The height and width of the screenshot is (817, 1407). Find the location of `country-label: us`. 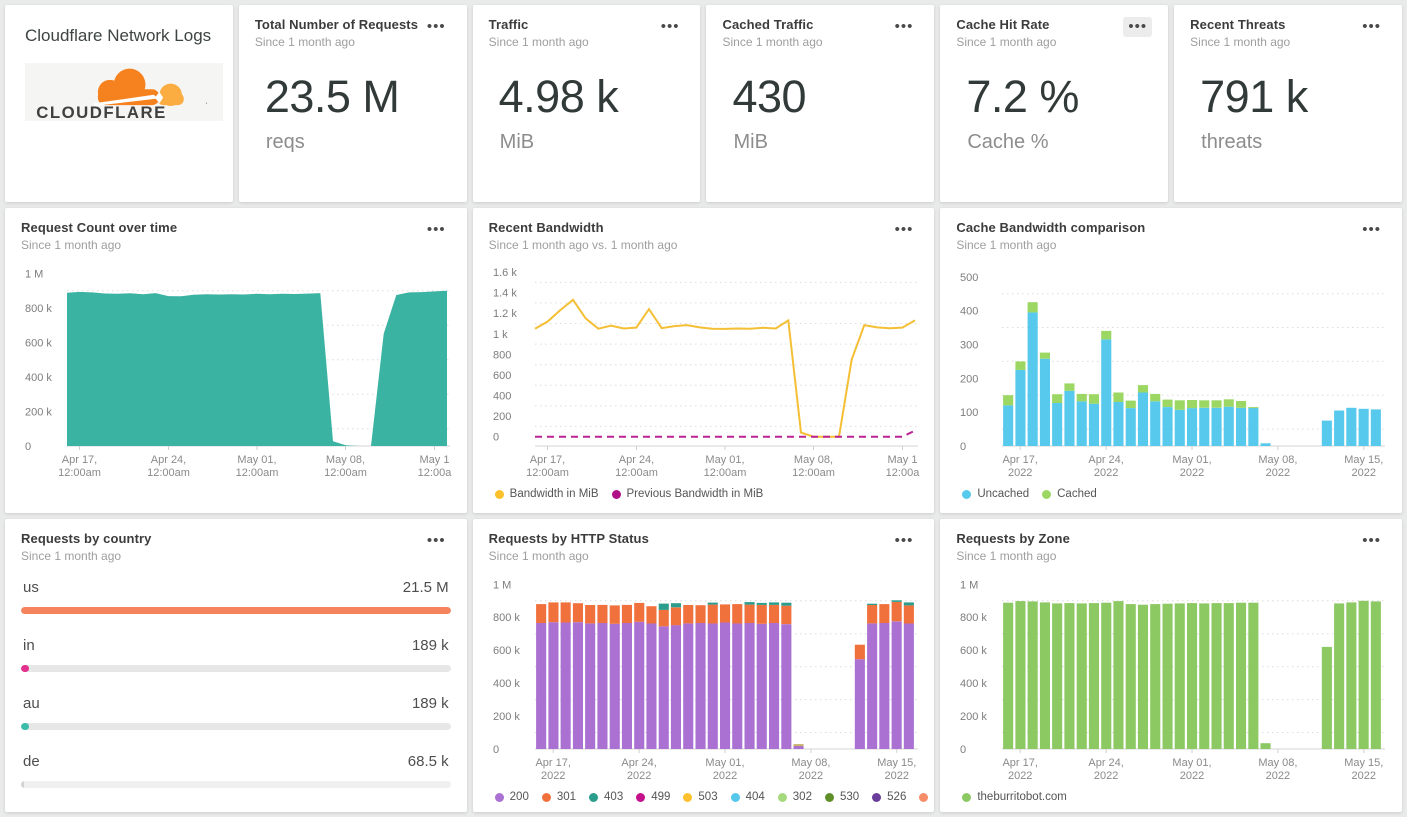

country-label: us is located at coordinates (31, 587).